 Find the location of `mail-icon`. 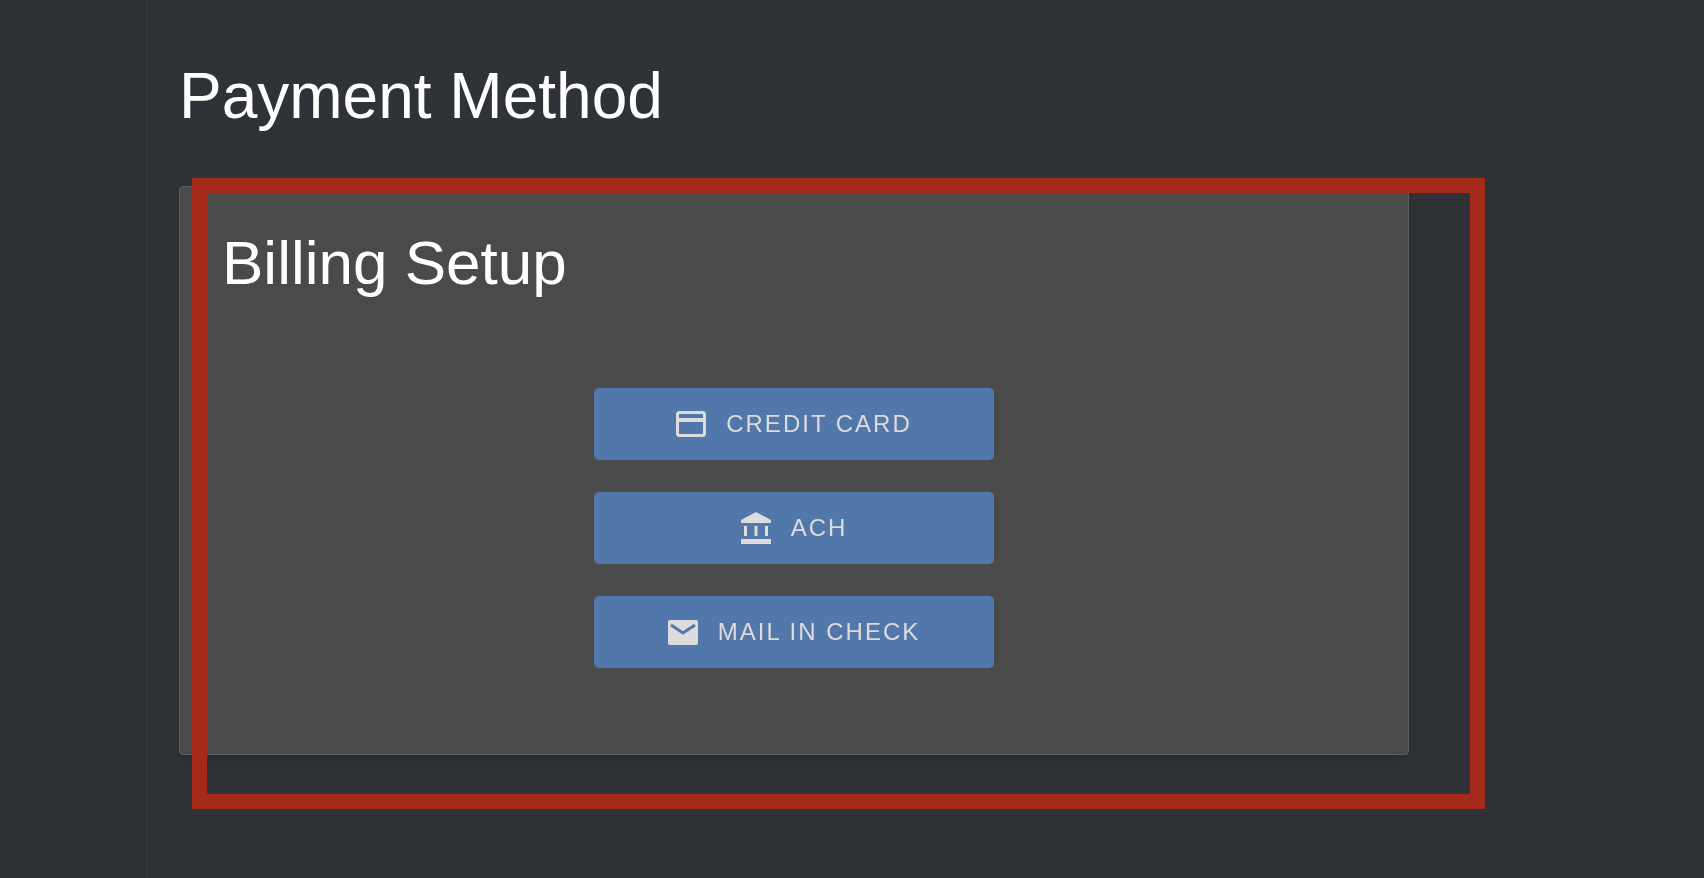

mail-icon is located at coordinates (682, 632).